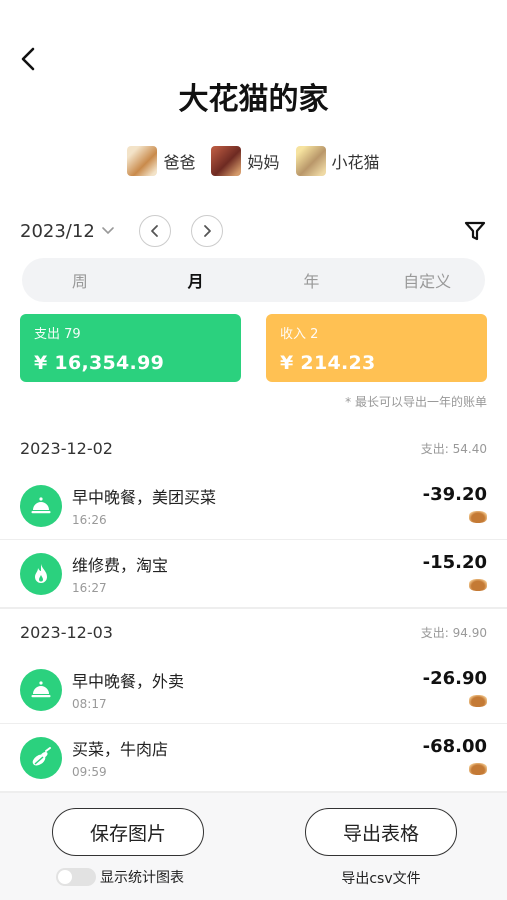 The width and height of the screenshot is (507, 900). Describe the element at coordinates (253, 99) in the screenshot. I see `page-title: 大花猫的家` at that location.